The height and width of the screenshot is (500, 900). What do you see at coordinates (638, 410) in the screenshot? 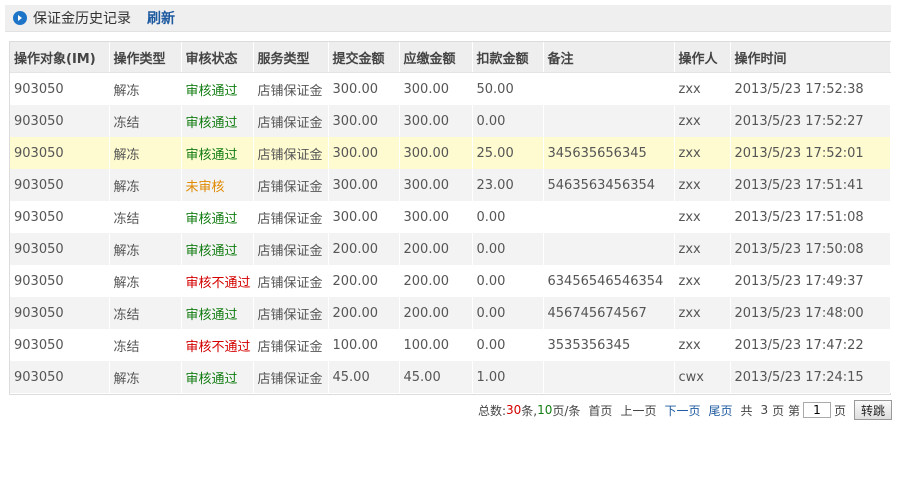
I see `prev-page-link: 上一页` at bounding box center [638, 410].